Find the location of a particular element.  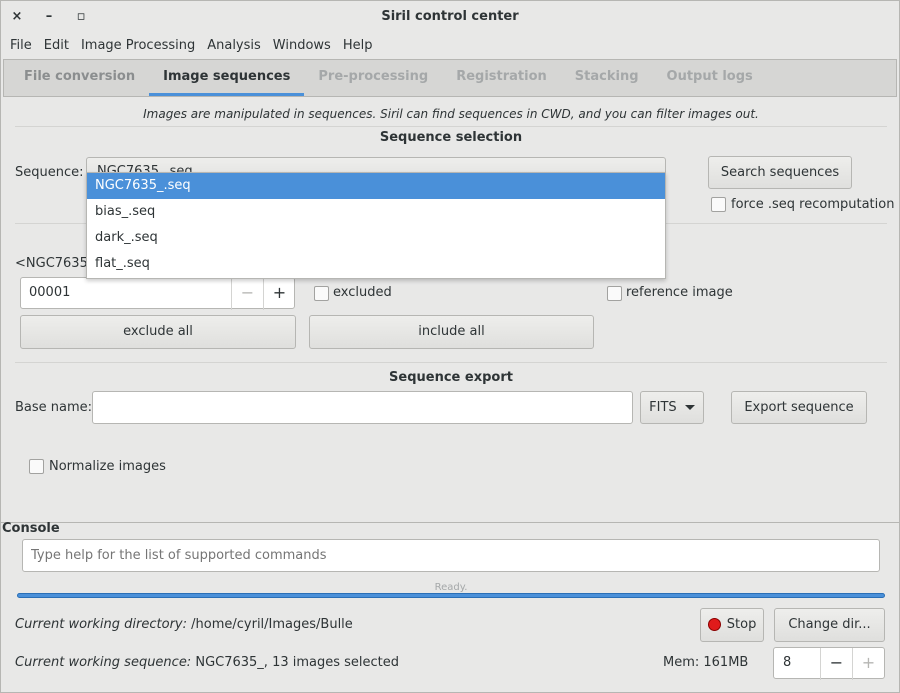

cwd-label: Current working directory: is located at coordinates (101, 624).